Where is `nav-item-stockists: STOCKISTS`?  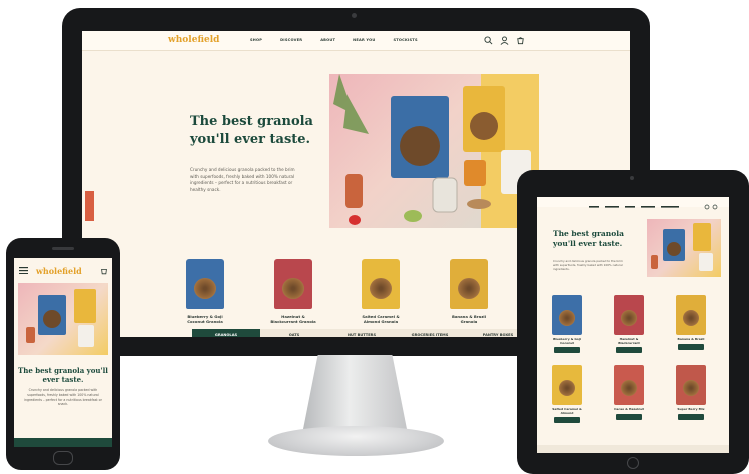
nav-item-stockists: STOCKISTS is located at coordinates (405, 40).